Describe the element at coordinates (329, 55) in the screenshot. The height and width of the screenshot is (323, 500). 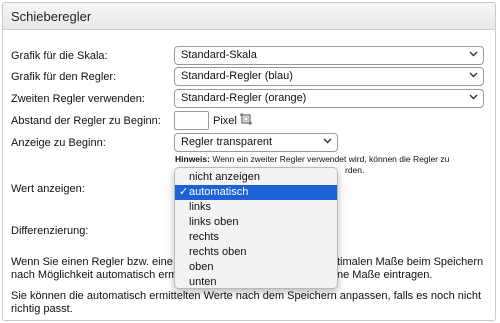
I see `scale-graphic-select: Standard-Skala` at that location.